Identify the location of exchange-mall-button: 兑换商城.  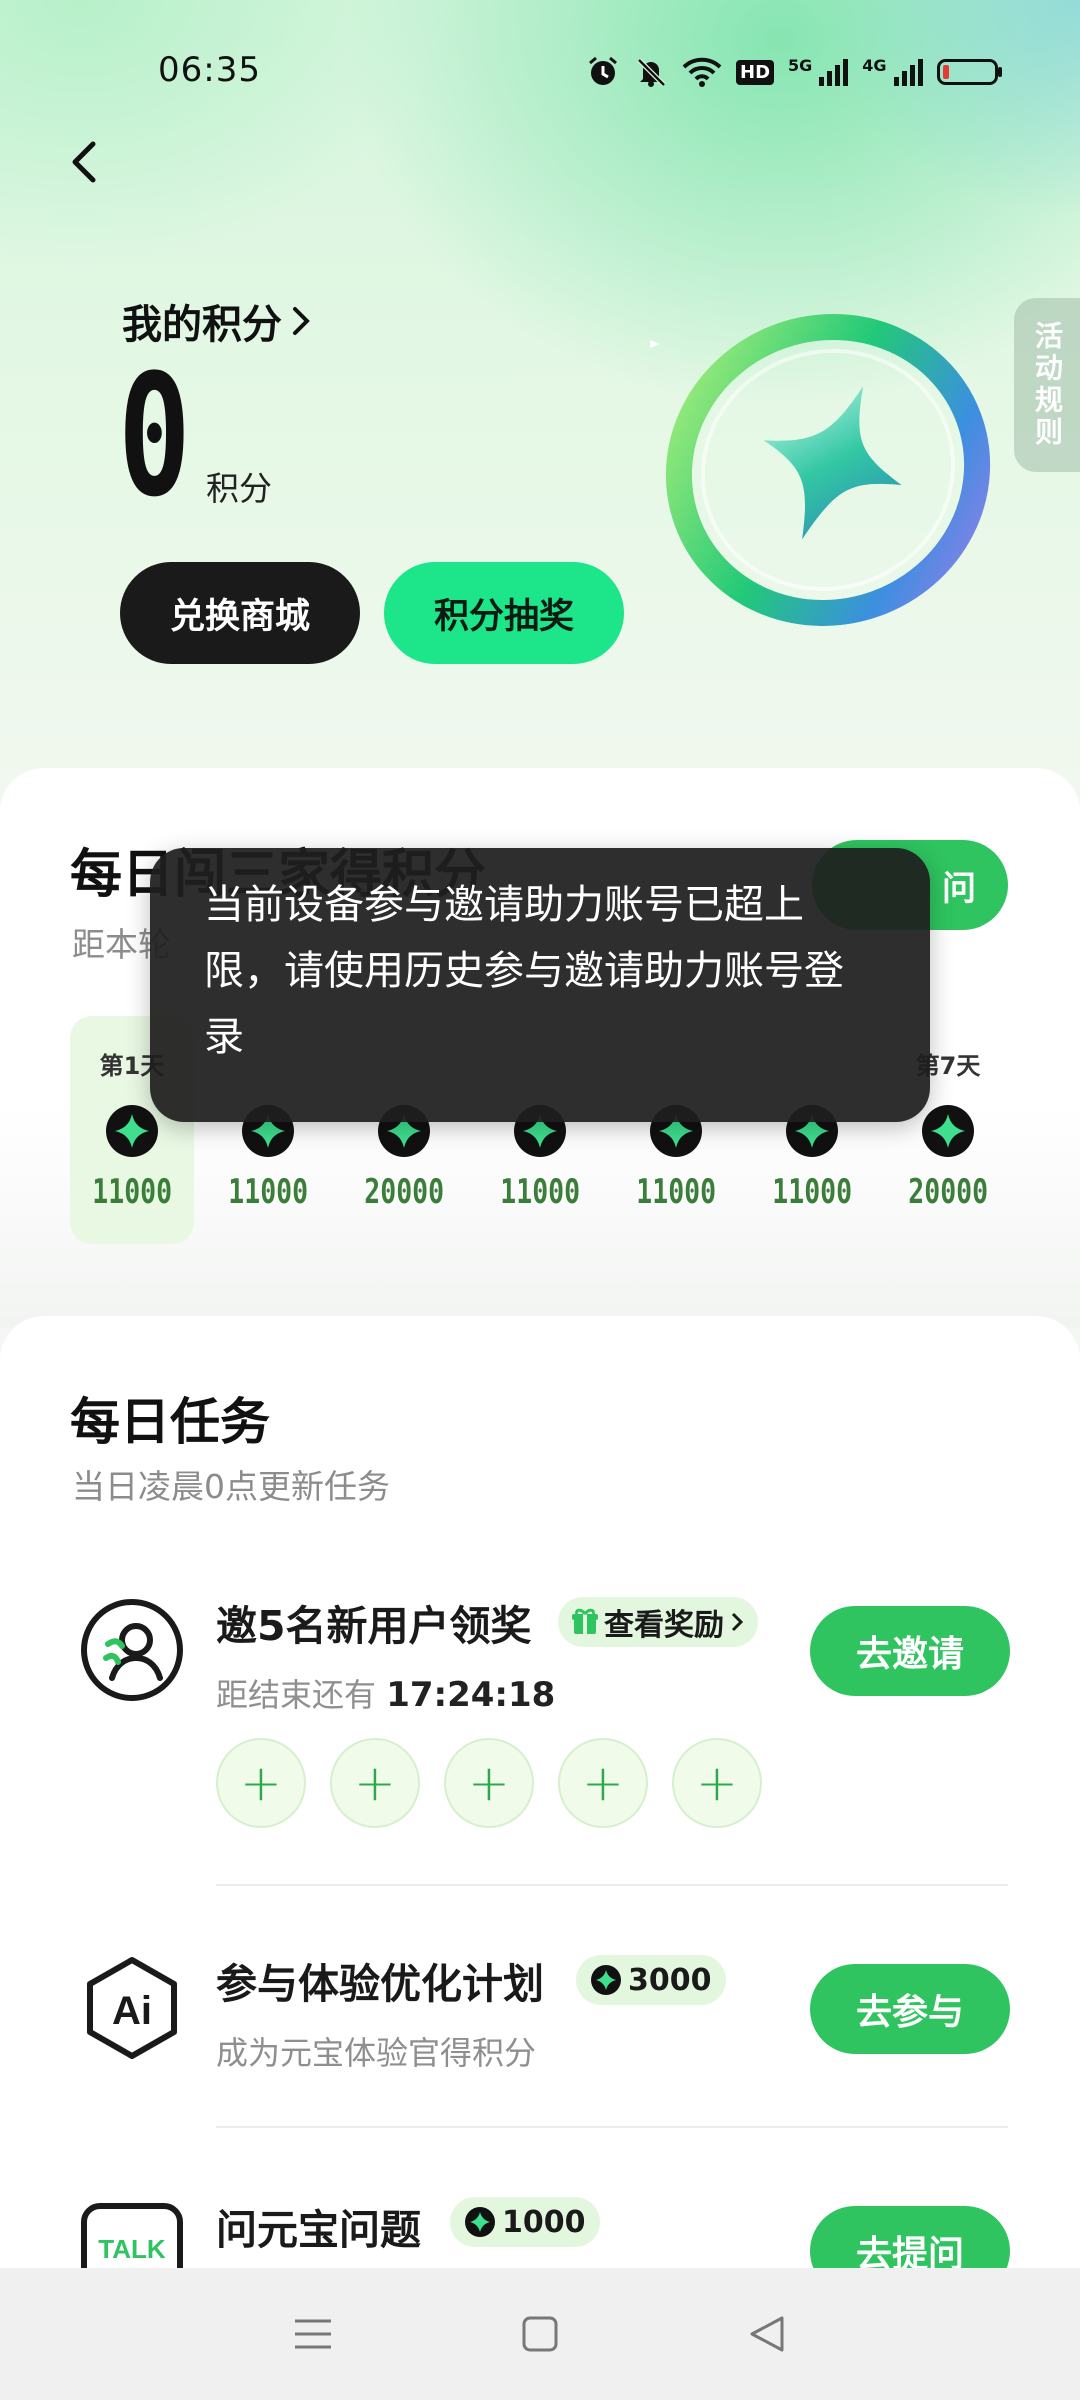
(240, 613).